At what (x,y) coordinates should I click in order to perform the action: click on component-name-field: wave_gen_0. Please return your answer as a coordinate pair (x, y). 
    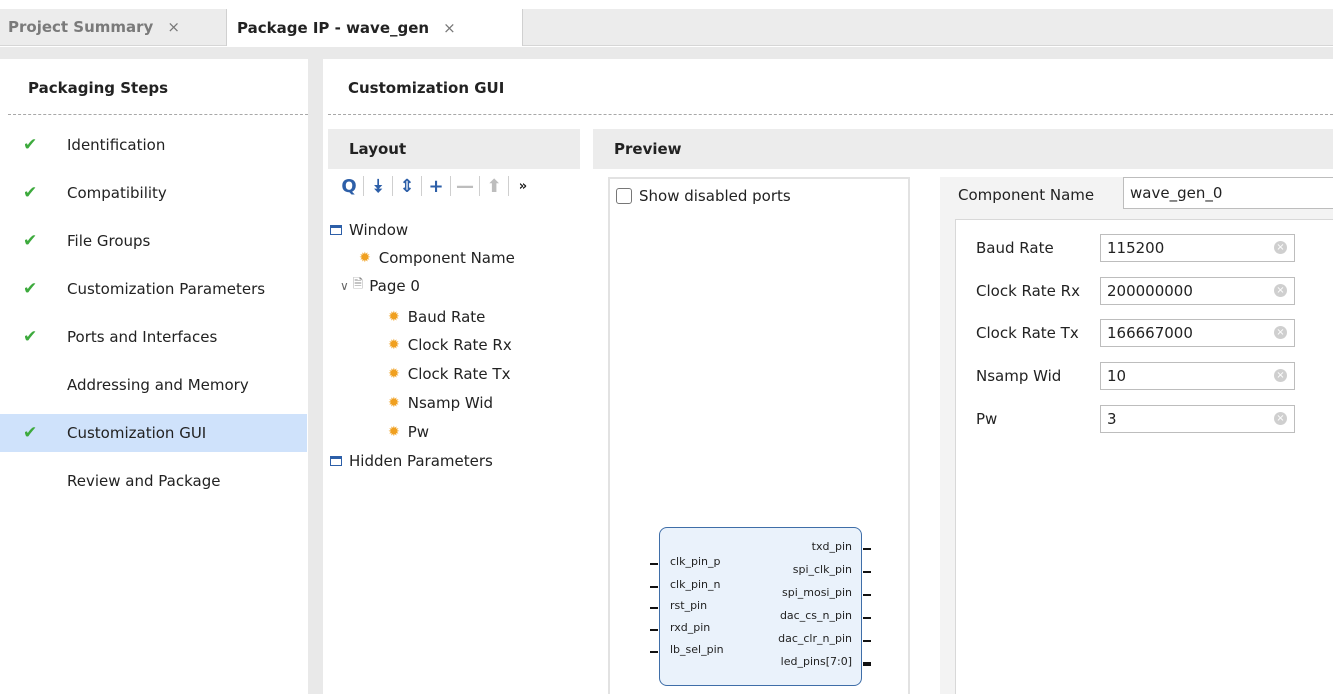
    Looking at the image, I should click on (1228, 193).